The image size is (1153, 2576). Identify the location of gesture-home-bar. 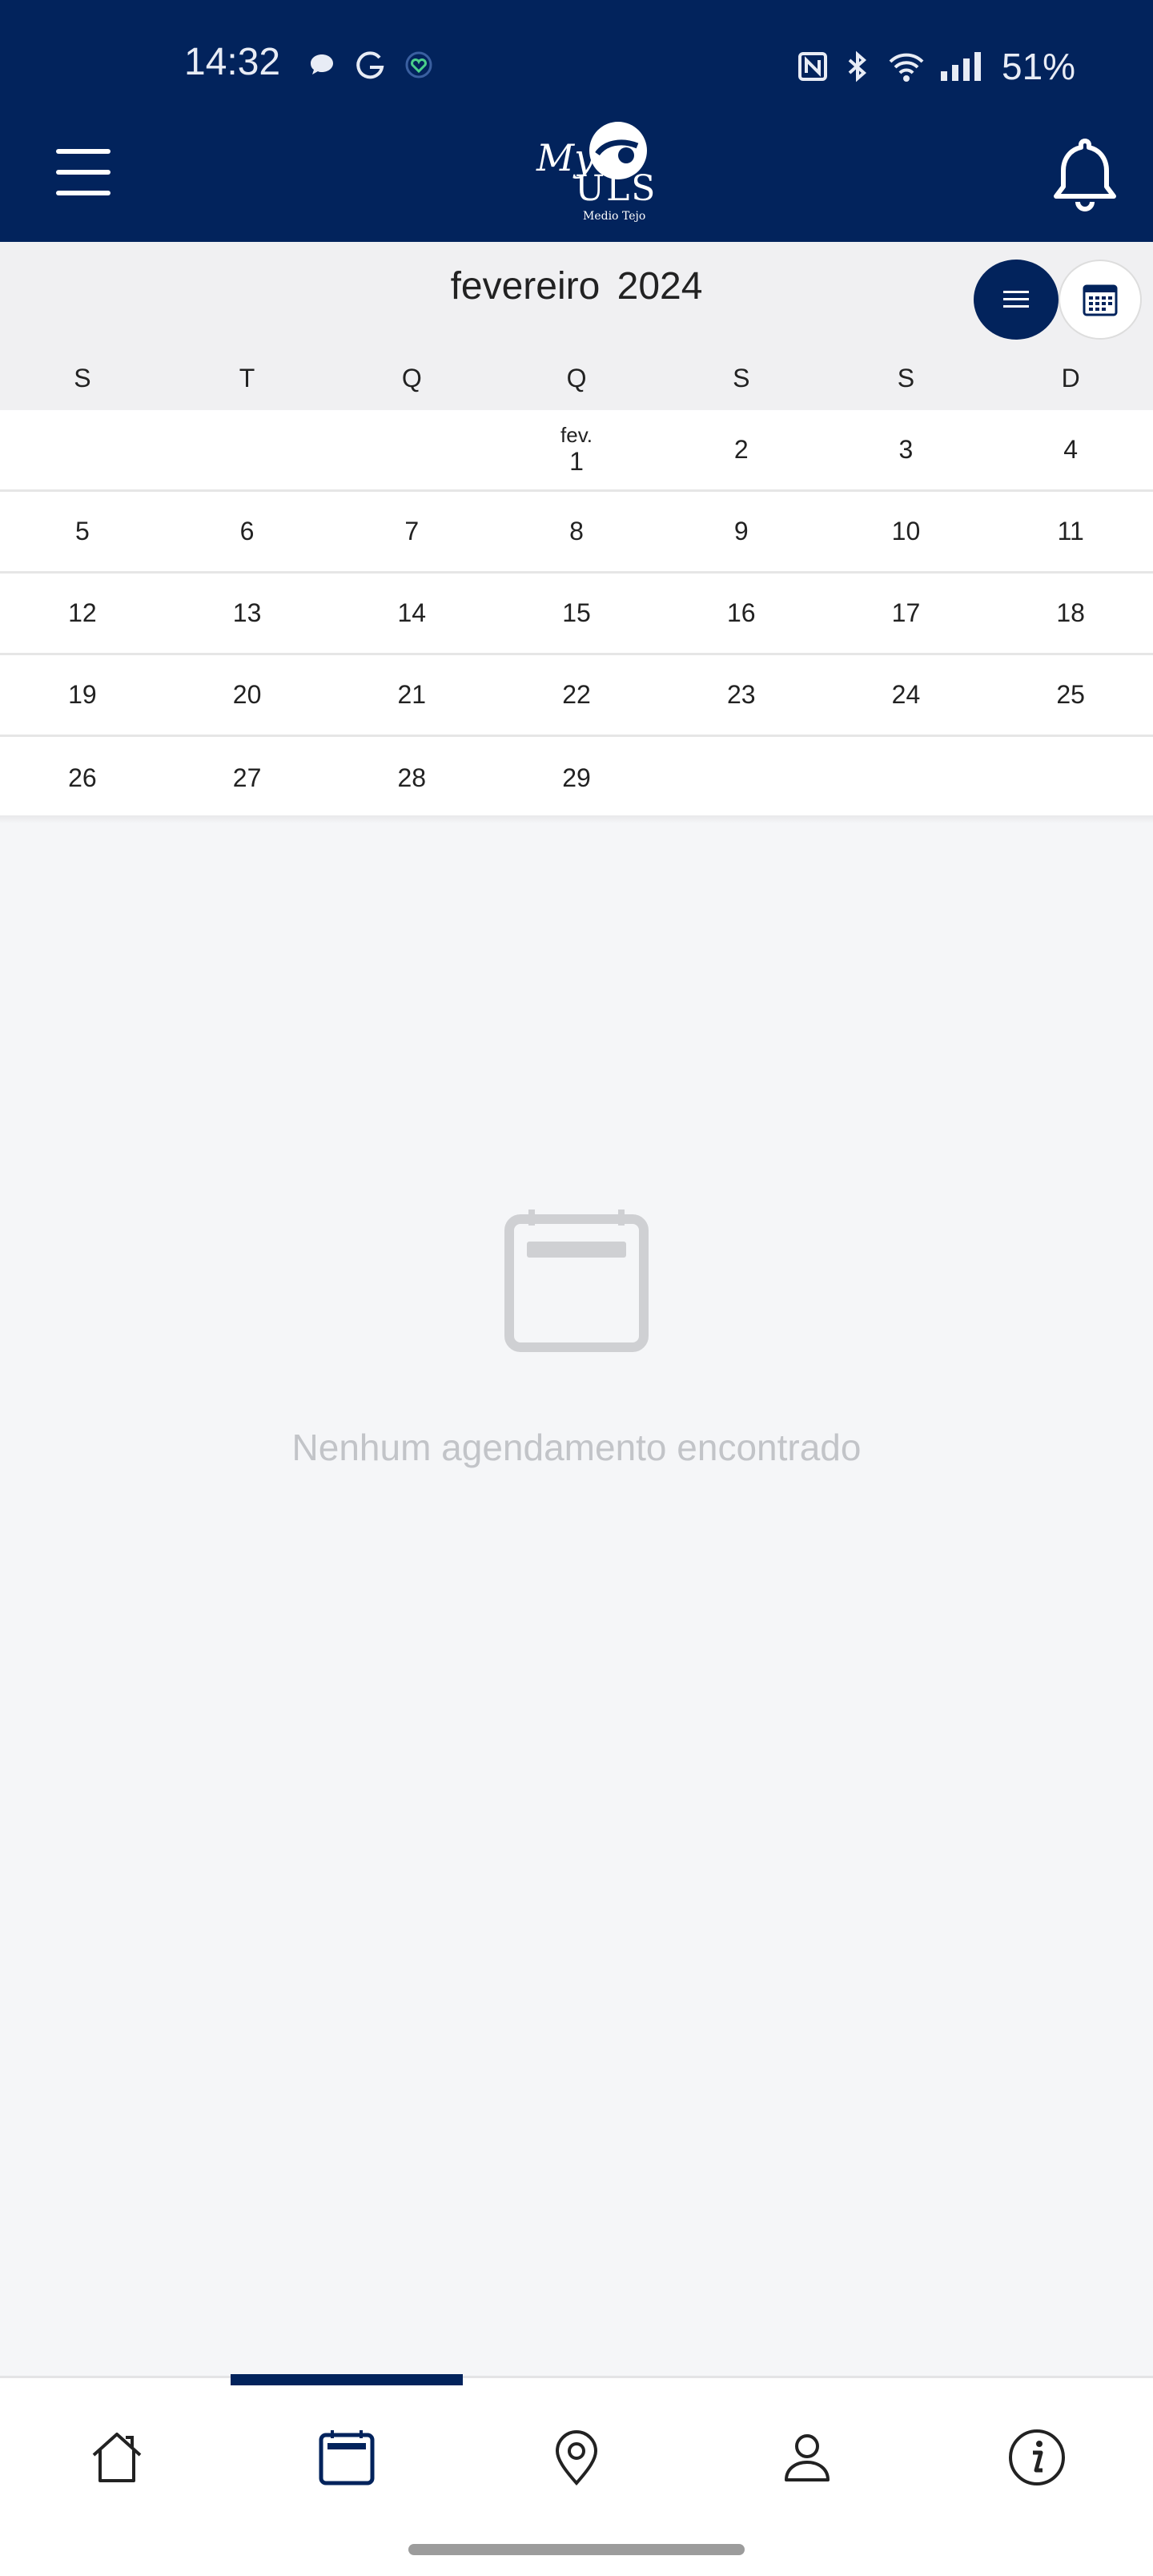
(576, 2549).